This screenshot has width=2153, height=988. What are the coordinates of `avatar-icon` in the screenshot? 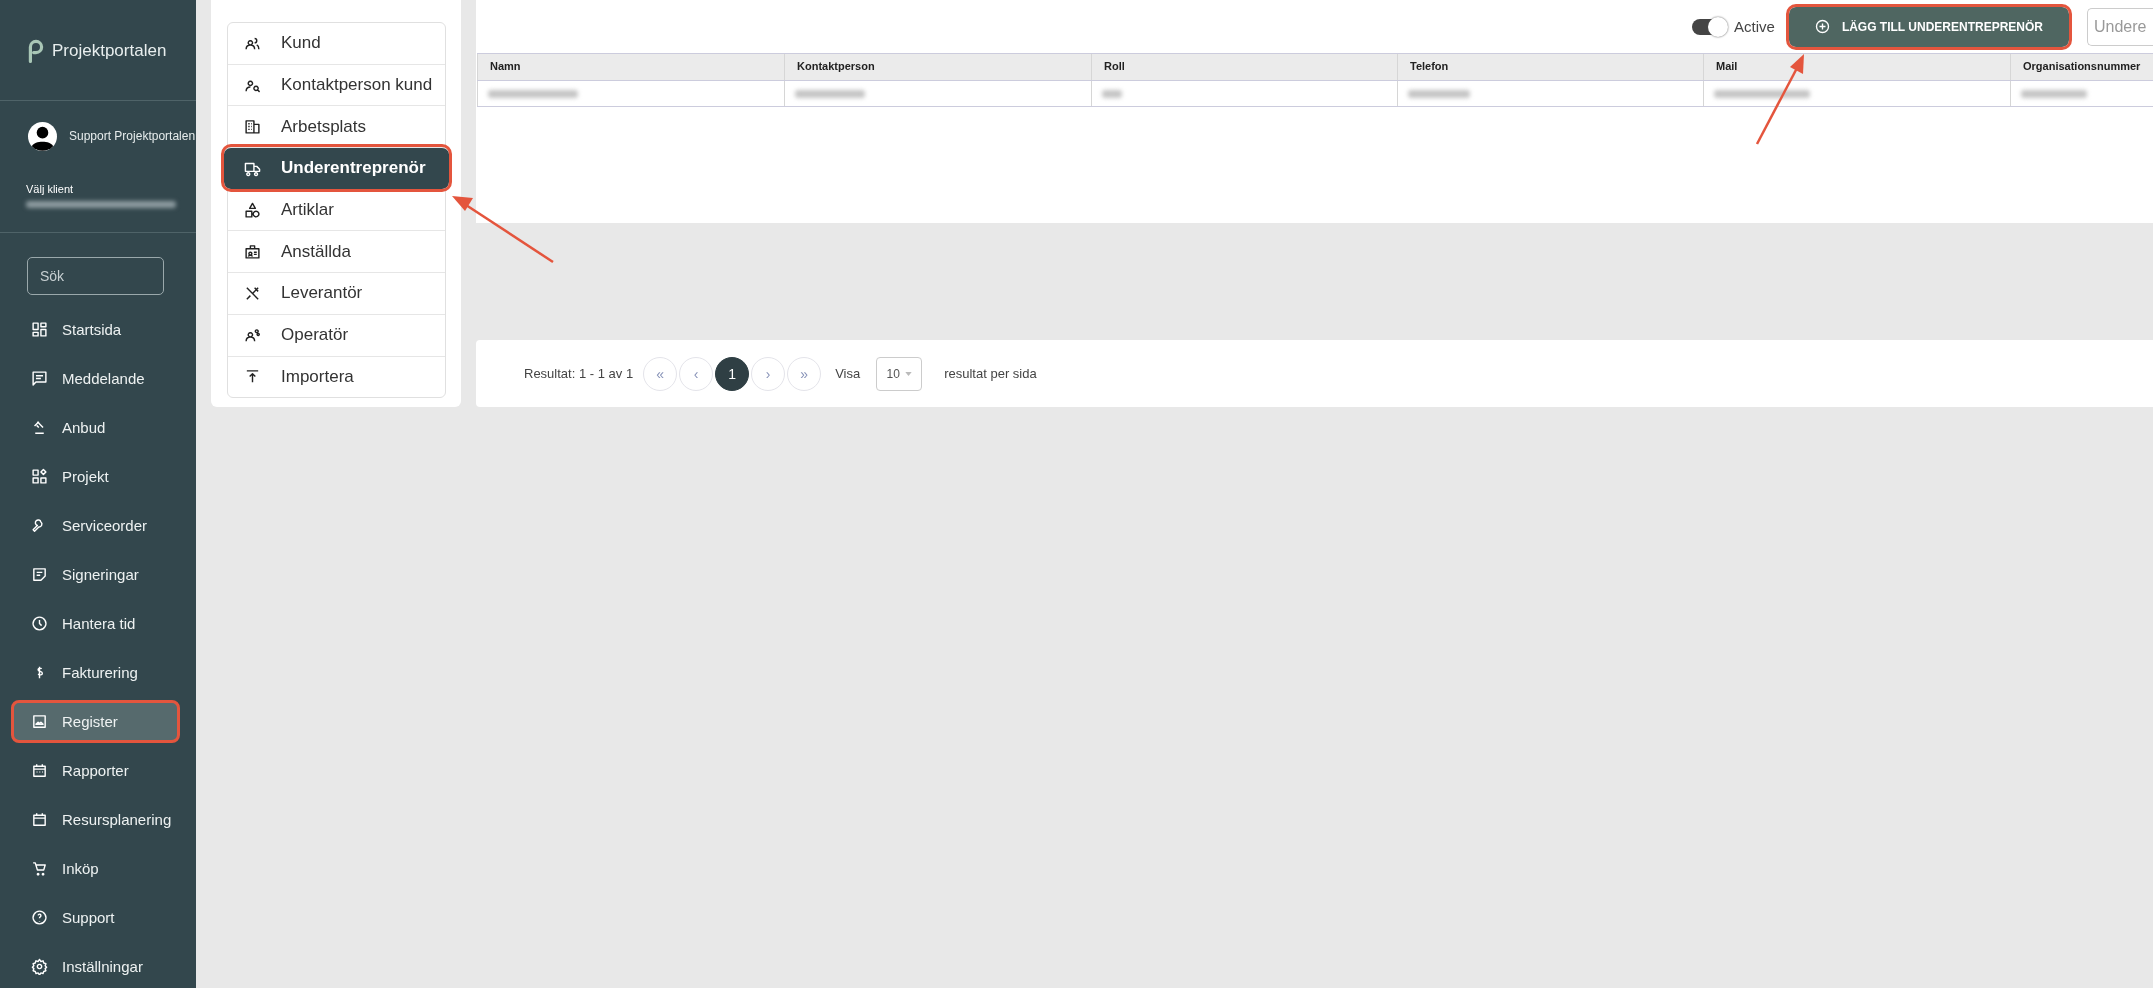 It's located at (42, 136).